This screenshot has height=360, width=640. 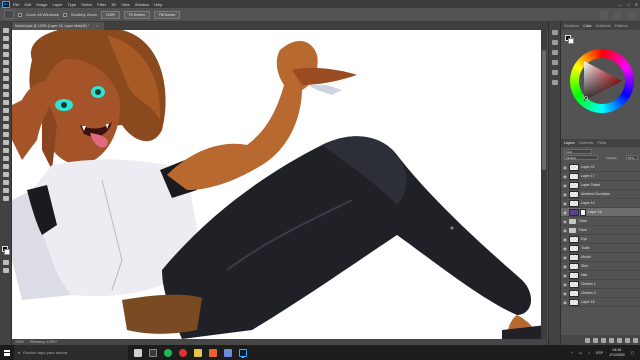 What do you see at coordinates (6, 110) in the screenshot?
I see `history-brush-tool-icon` at bounding box center [6, 110].